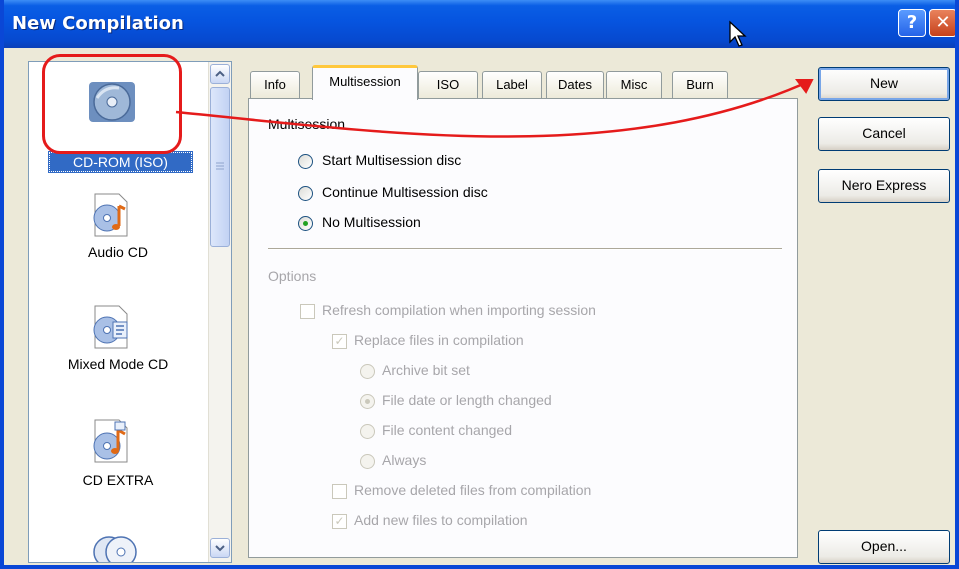  Describe the element at coordinates (339, 341) in the screenshot. I see `replace-files-checkbox: ✓` at that location.